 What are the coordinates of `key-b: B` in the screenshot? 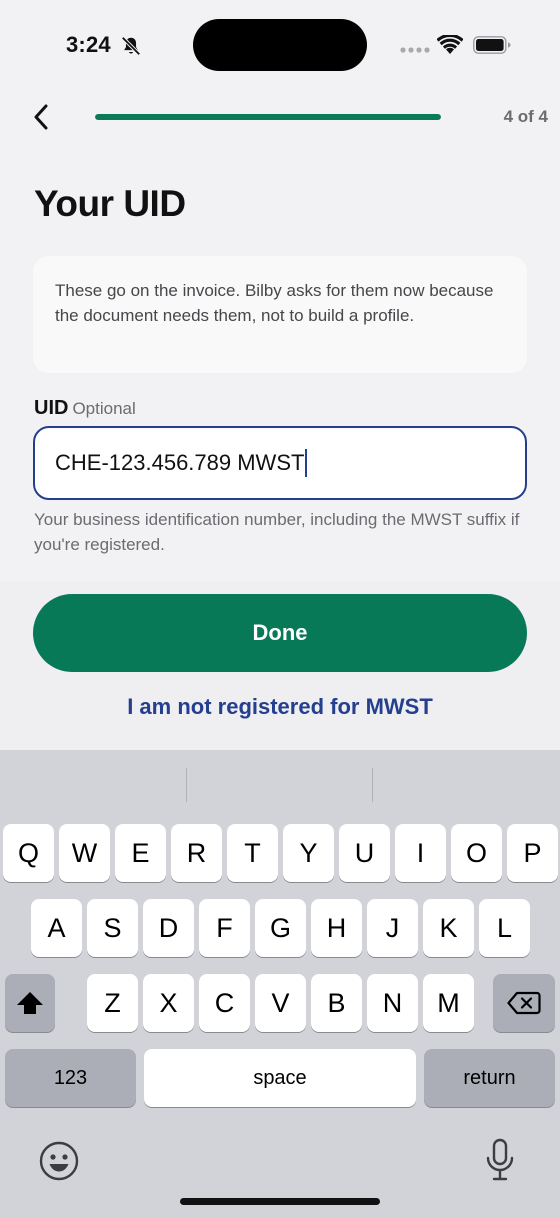 It's located at (336, 1003).